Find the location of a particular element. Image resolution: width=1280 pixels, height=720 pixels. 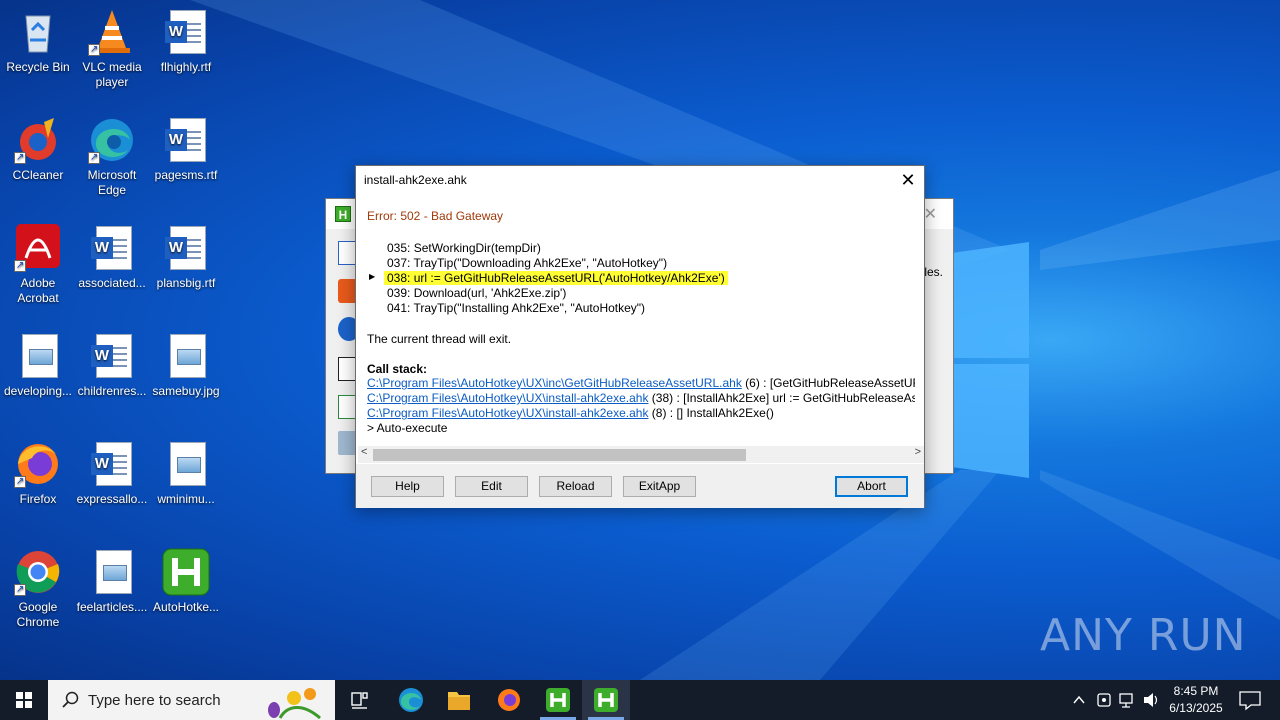

desktop-icon-flhighly: W flhighly.rtf is located at coordinates (186, 41).